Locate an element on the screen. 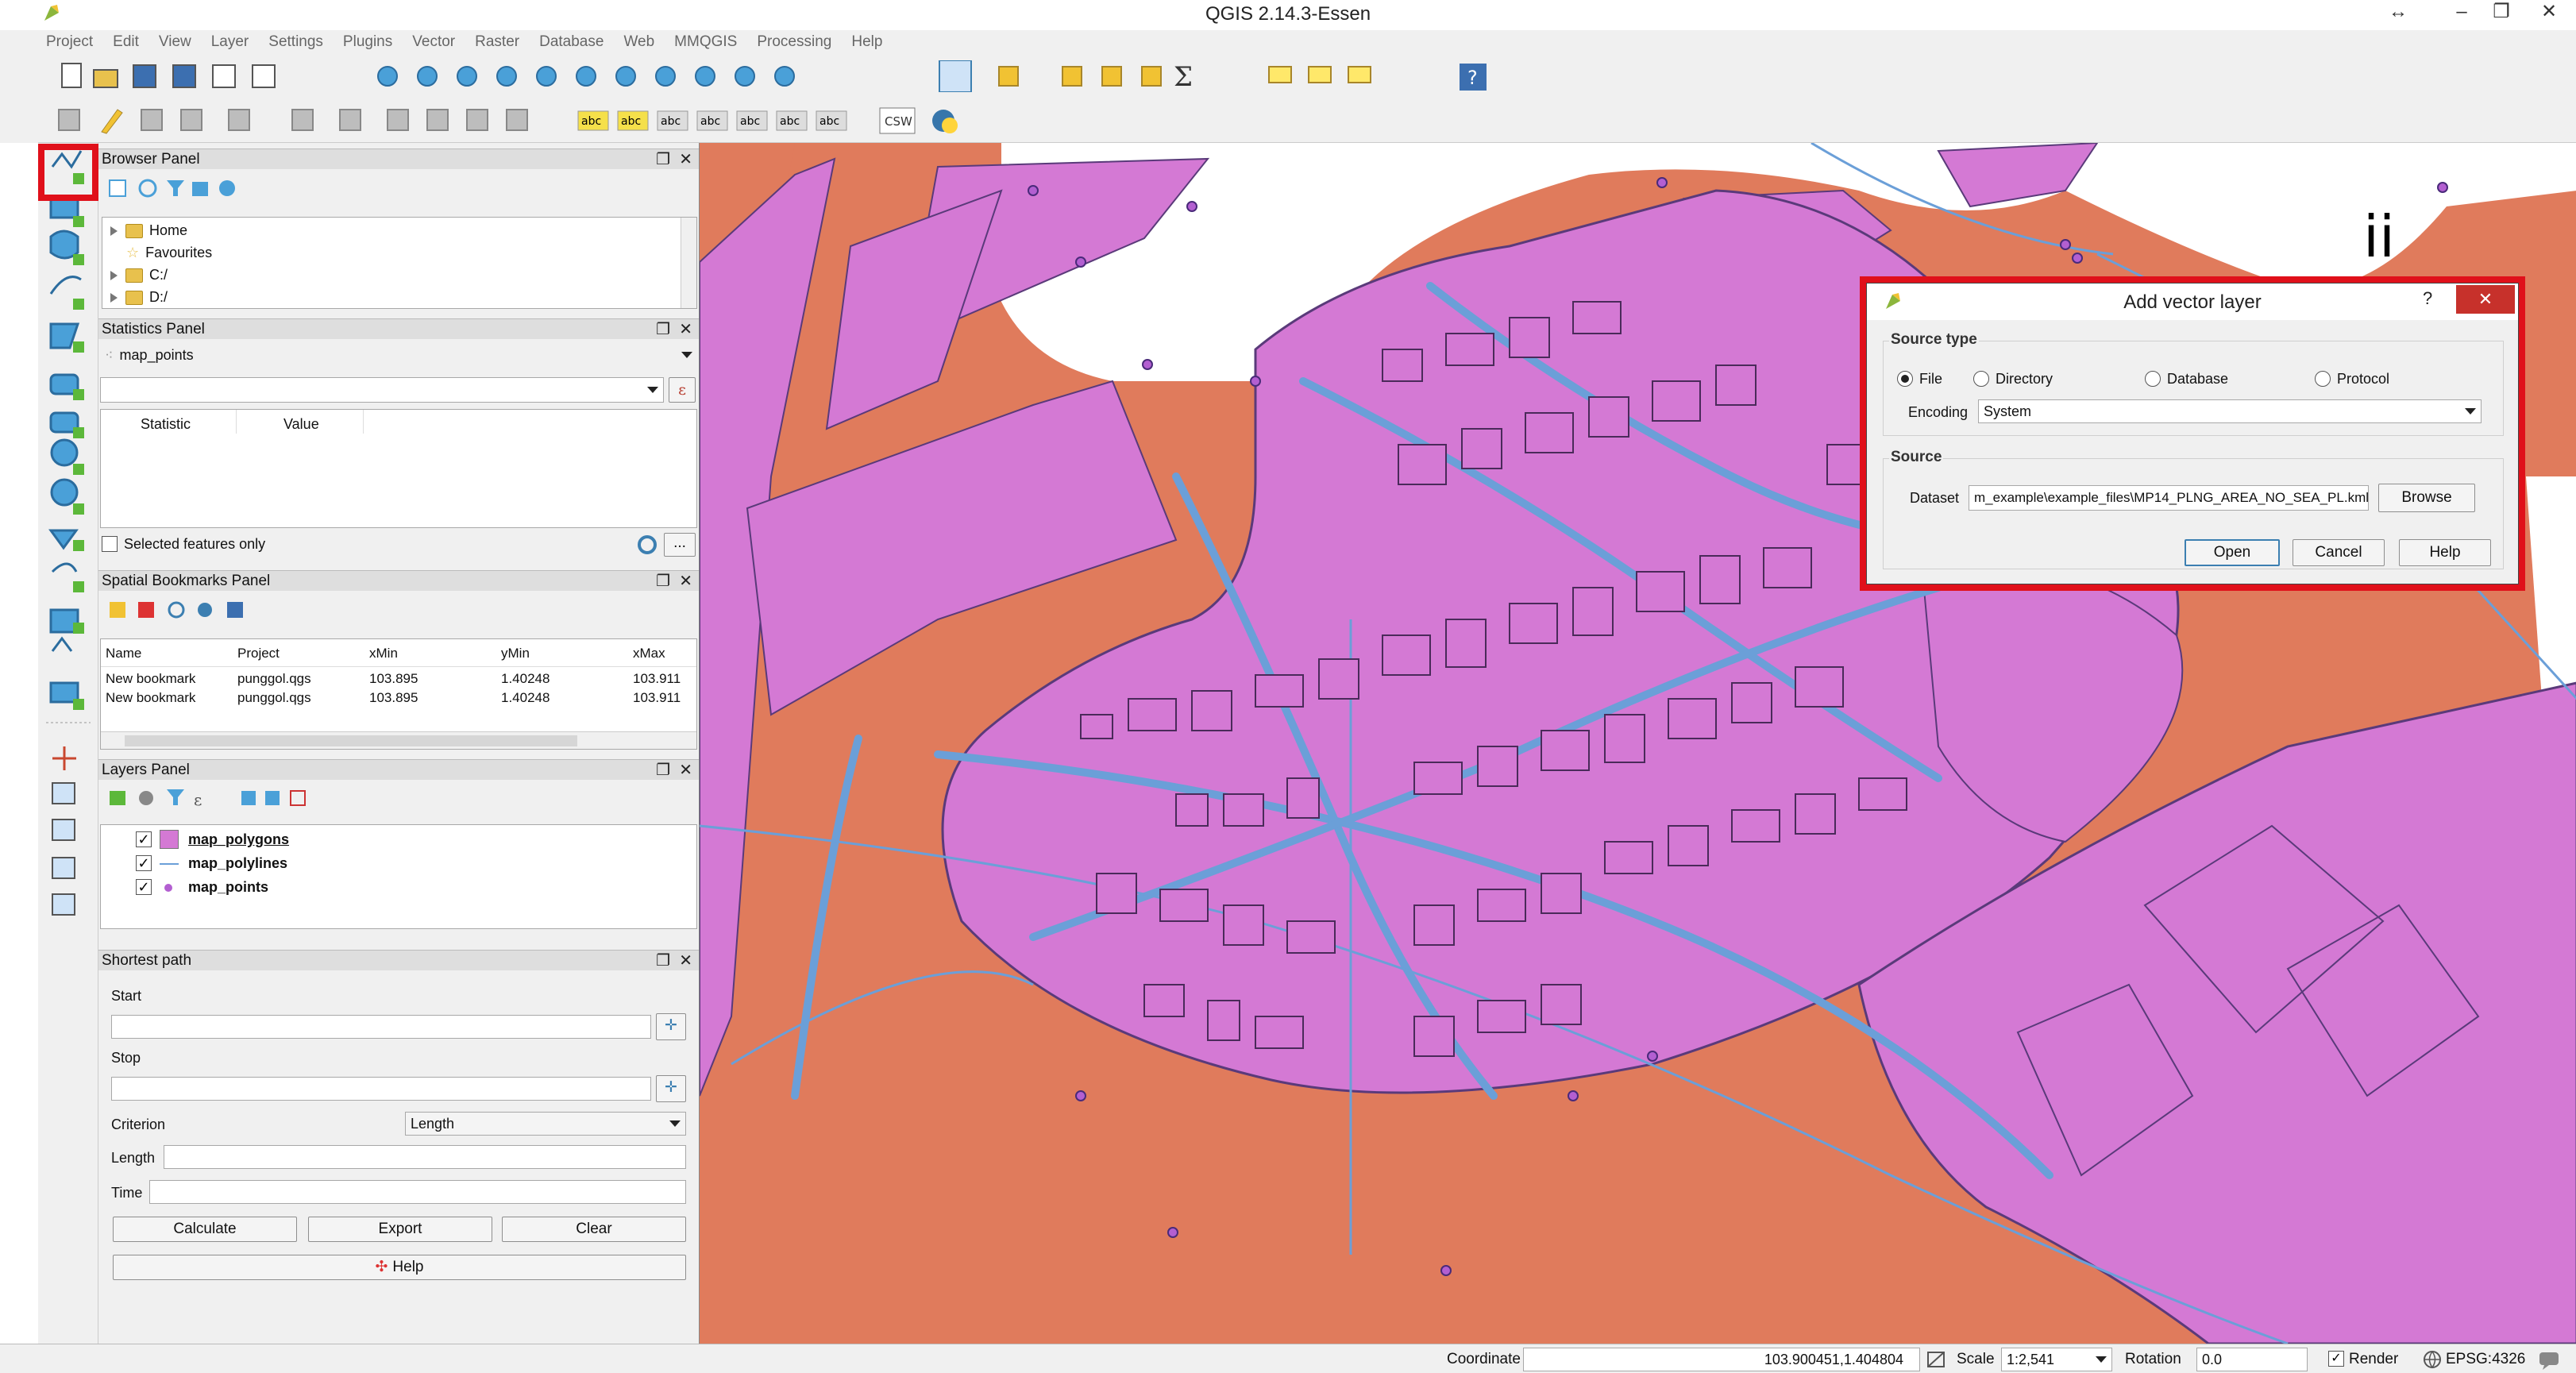  csw-label: CSW is located at coordinates (898, 121).